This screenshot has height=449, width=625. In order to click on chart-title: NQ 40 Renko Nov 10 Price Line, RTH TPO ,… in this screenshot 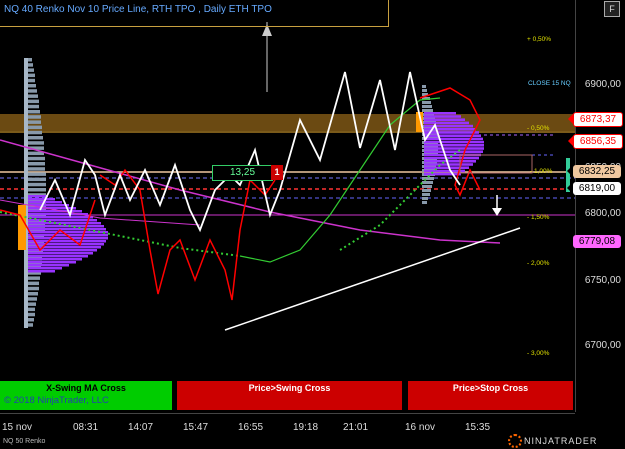, I will do `click(138, 9)`.